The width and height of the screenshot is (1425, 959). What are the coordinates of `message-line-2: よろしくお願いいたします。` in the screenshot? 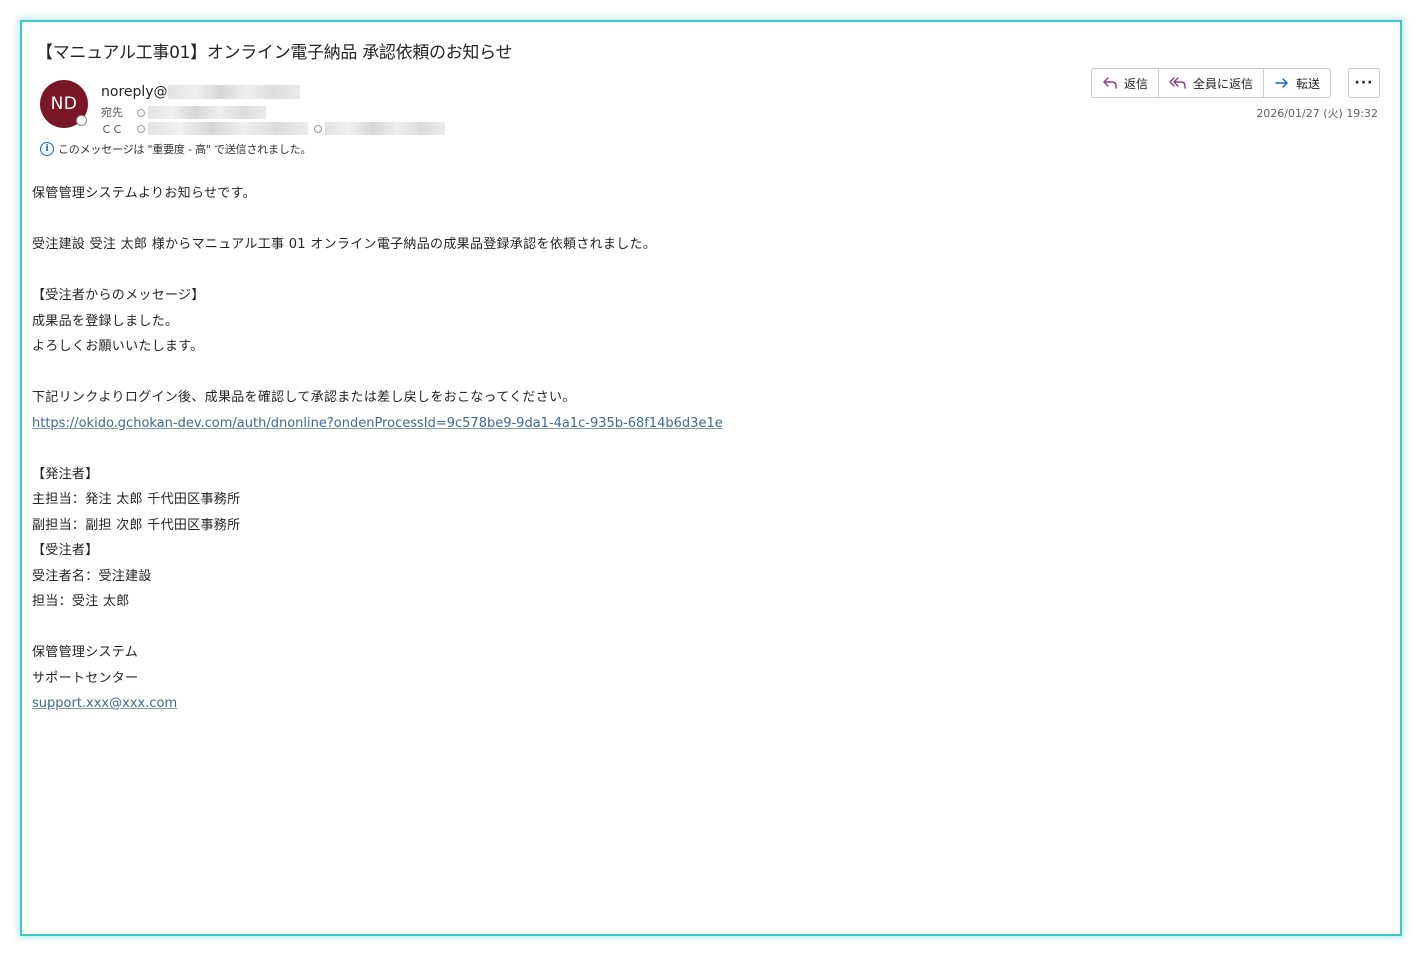 It's located at (118, 346).